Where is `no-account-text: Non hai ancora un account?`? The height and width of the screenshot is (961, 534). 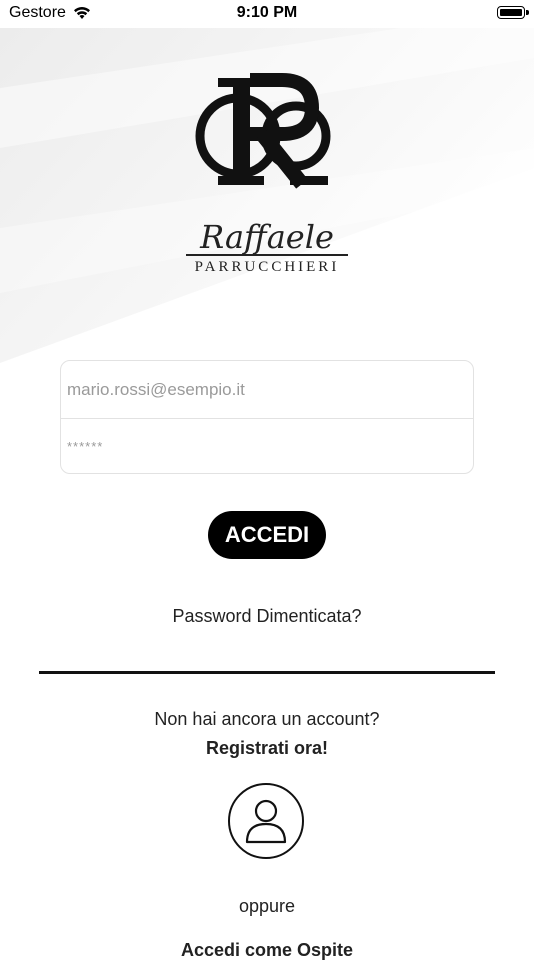
no-account-text: Non hai ancora un account? is located at coordinates (267, 719).